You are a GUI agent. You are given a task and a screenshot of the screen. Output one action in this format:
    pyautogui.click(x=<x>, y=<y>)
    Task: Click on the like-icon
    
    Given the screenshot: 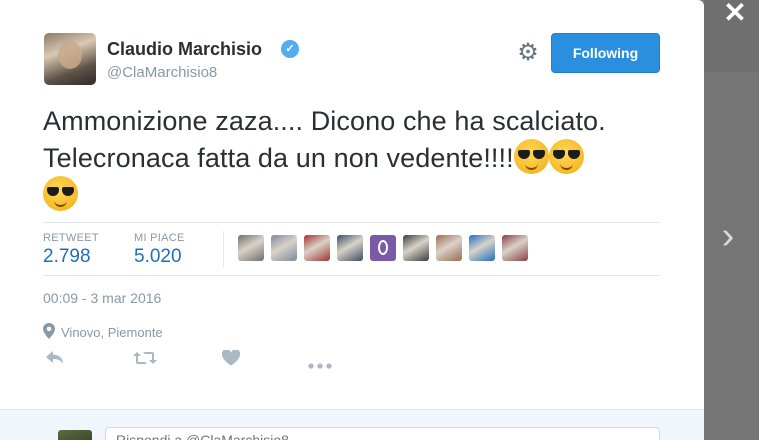 What is the action you would take?
    pyautogui.click(x=231, y=360)
    